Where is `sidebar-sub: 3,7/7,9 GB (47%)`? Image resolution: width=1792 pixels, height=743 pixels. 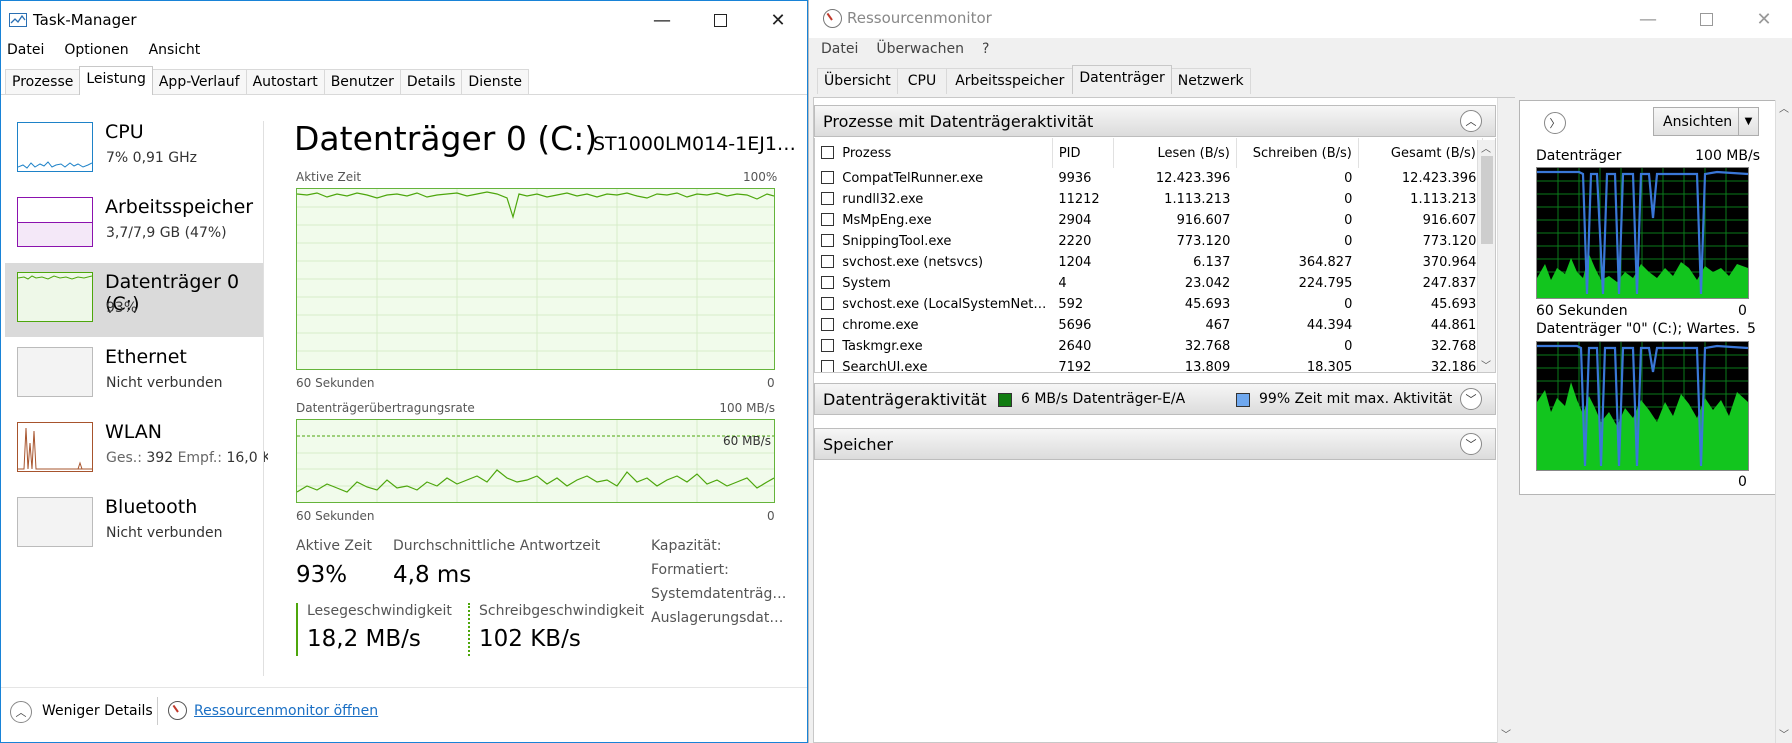
sidebar-sub: 3,7/7,9 GB (47%) is located at coordinates (166, 233).